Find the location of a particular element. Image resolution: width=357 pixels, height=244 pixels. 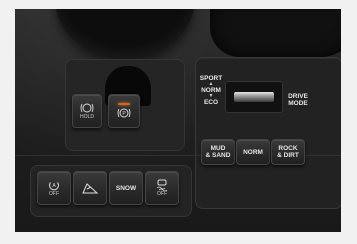

vsc-off-label: OFF is located at coordinates (162, 194).